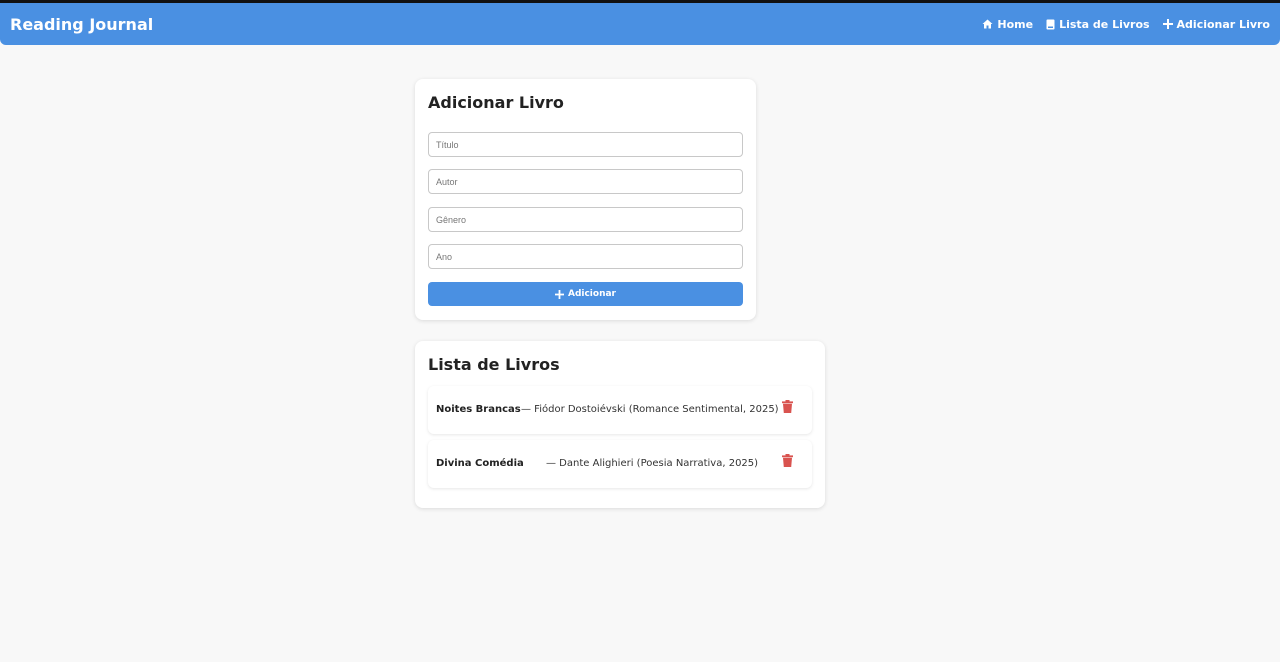 The width and height of the screenshot is (1280, 662). I want to click on add-button: Adicionar, so click(585, 294).